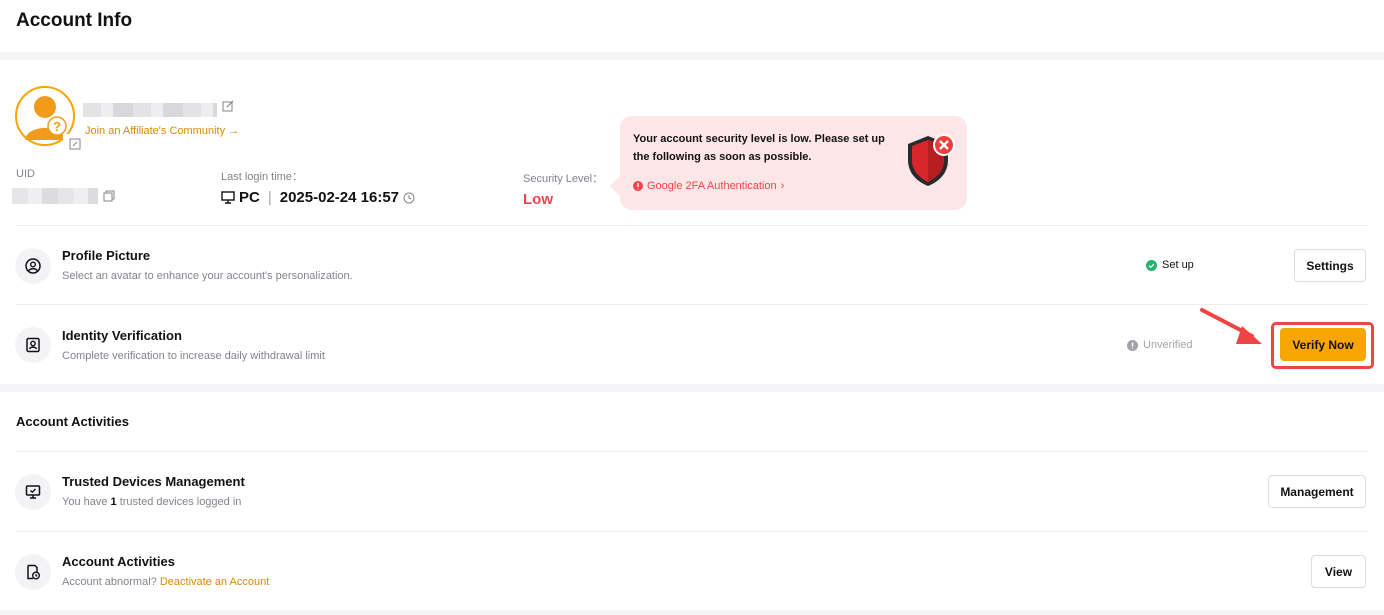 This screenshot has width=1384, height=615. What do you see at coordinates (1160, 345) in the screenshot?
I see `identity-verification-status: Unverified` at bounding box center [1160, 345].